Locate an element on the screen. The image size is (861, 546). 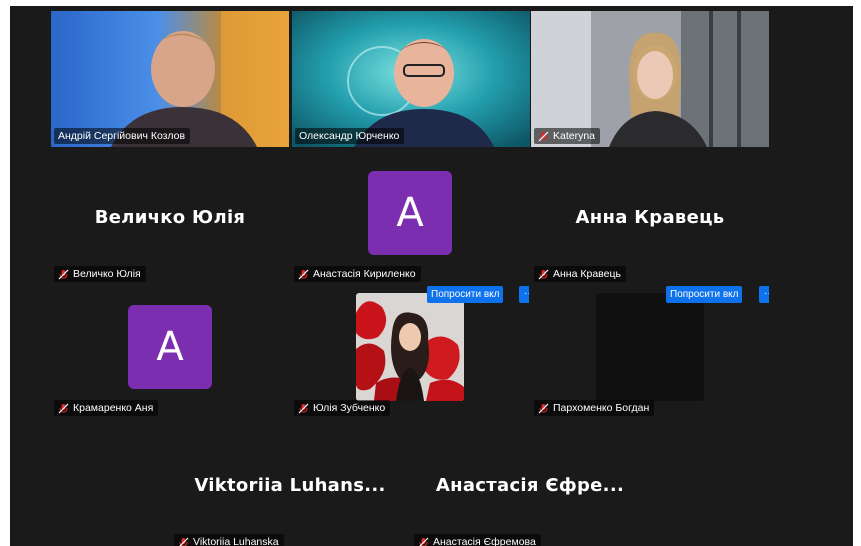
participant-video-yurchenko is located at coordinates (411, 79).